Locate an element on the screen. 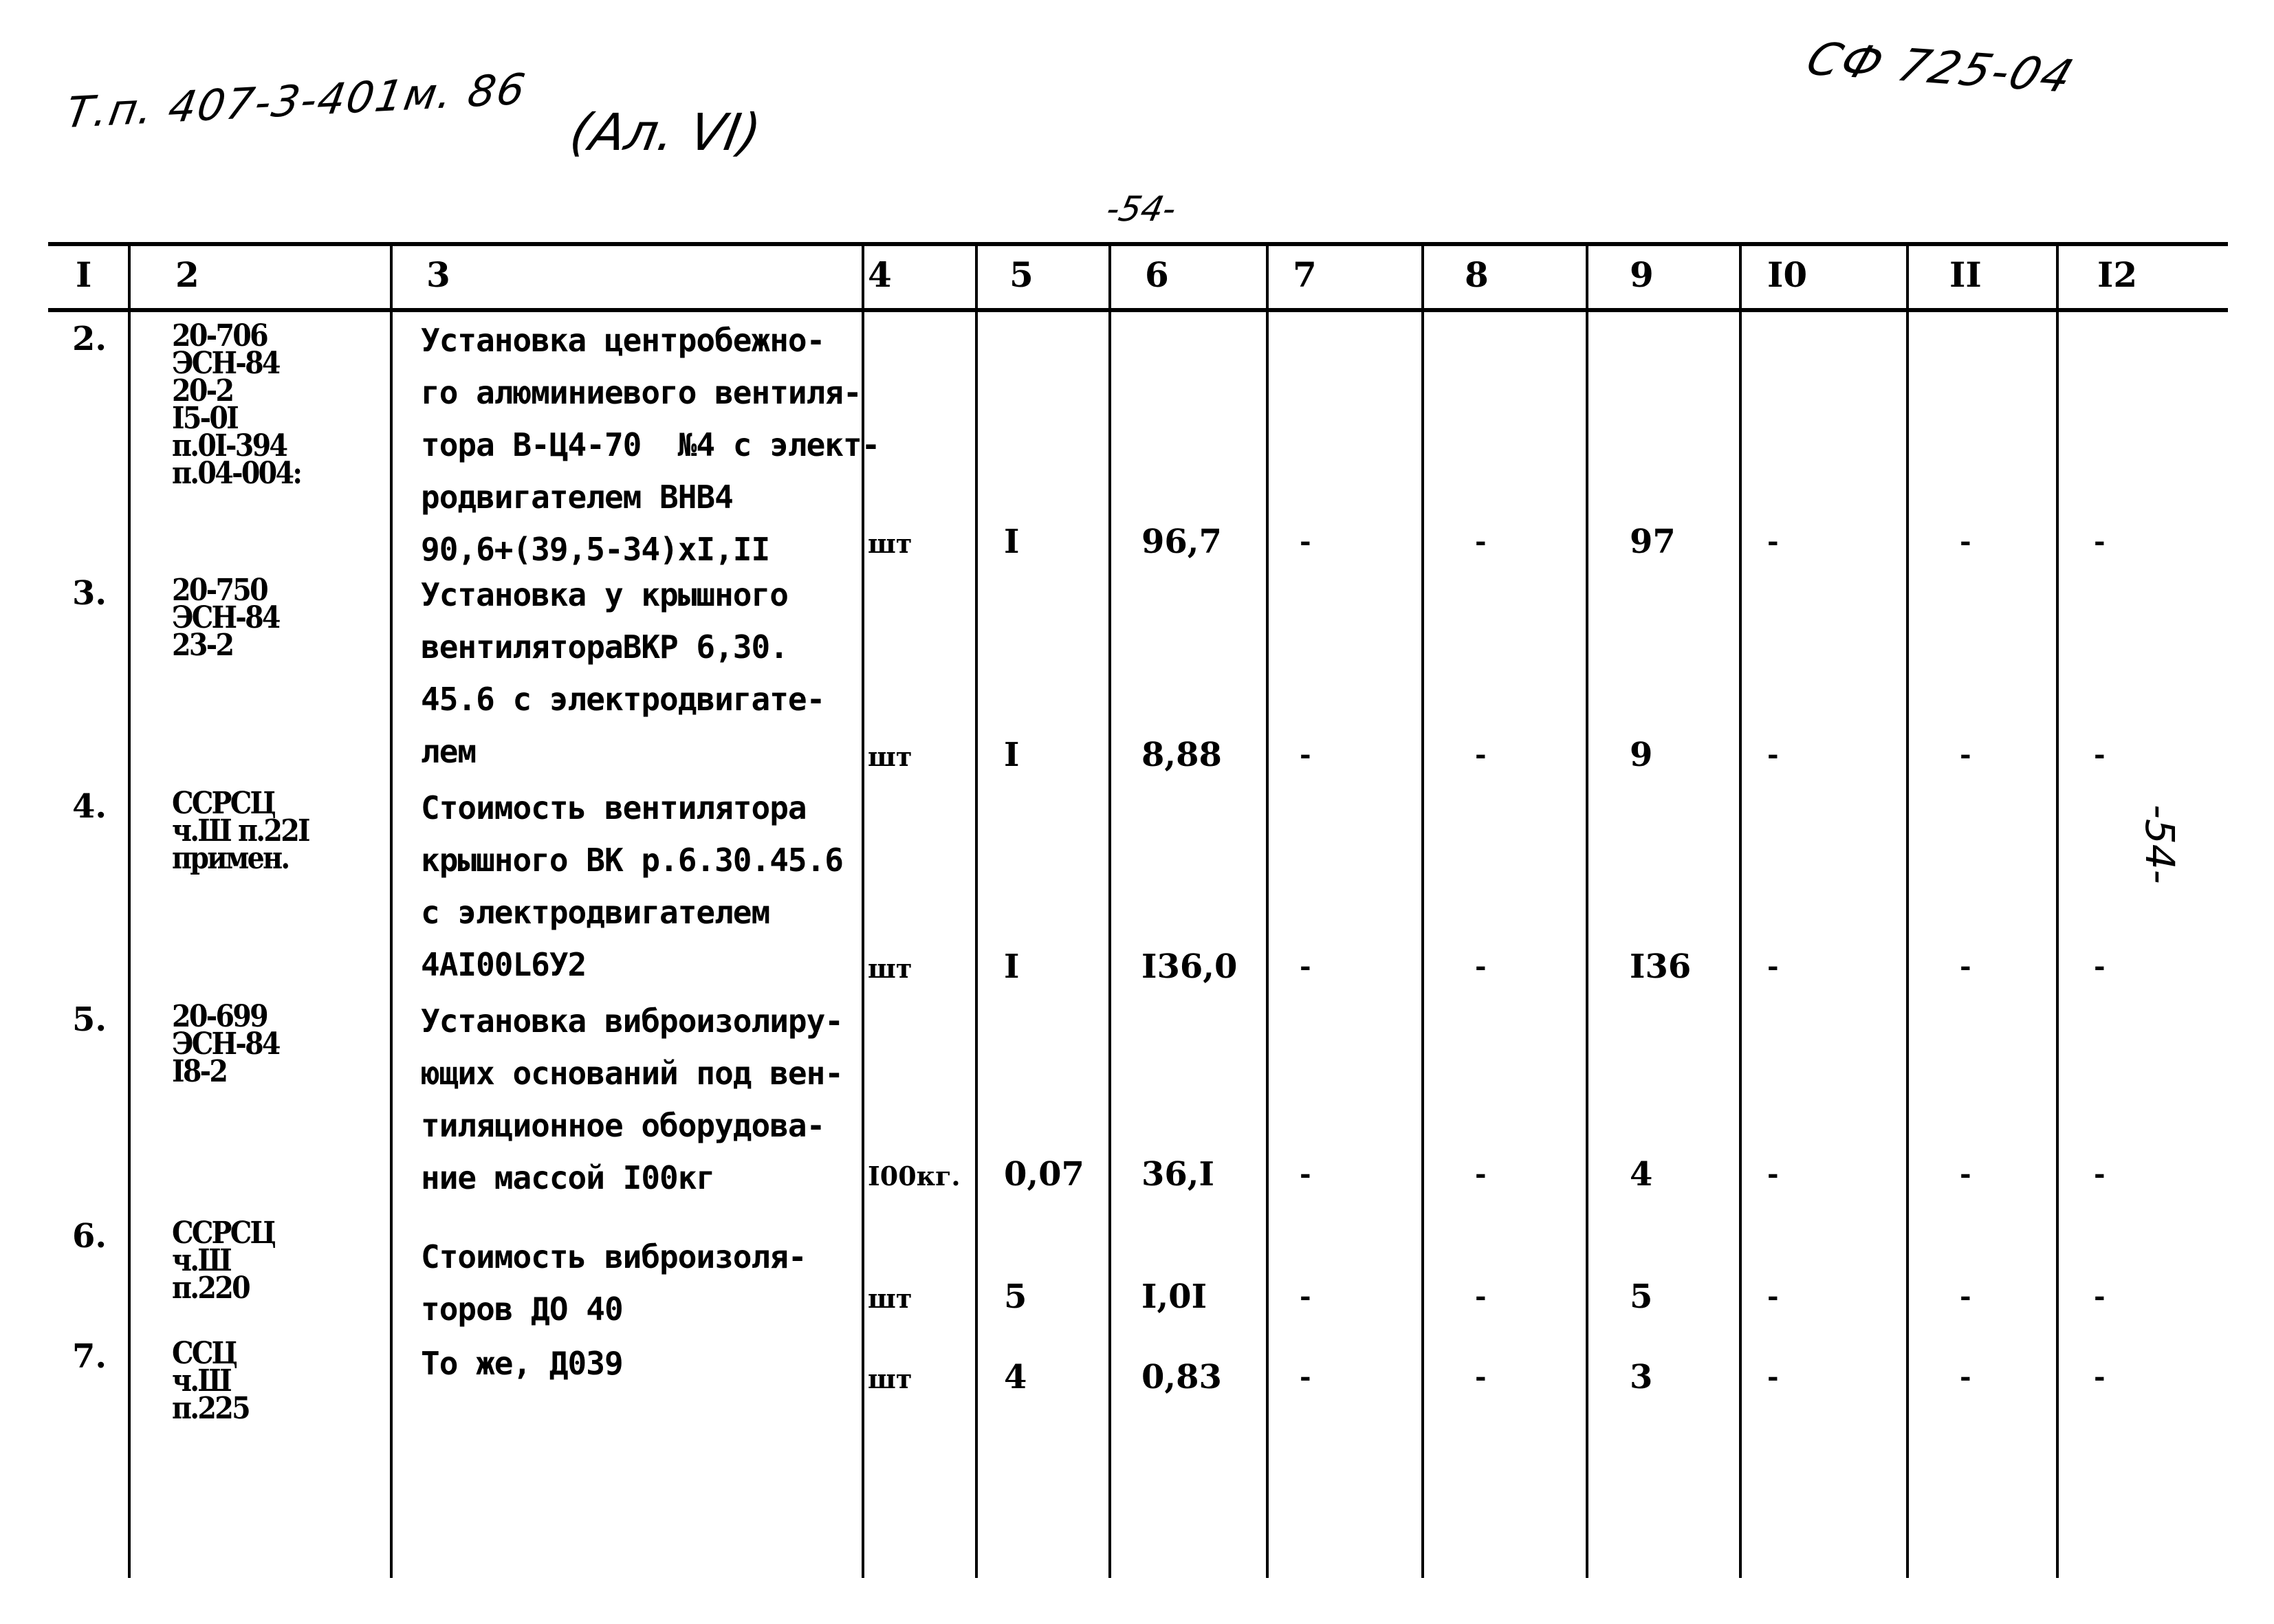 This screenshot has height=1624, width=2274. unit-cost: 0,83 is located at coordinates (1181, 1377).